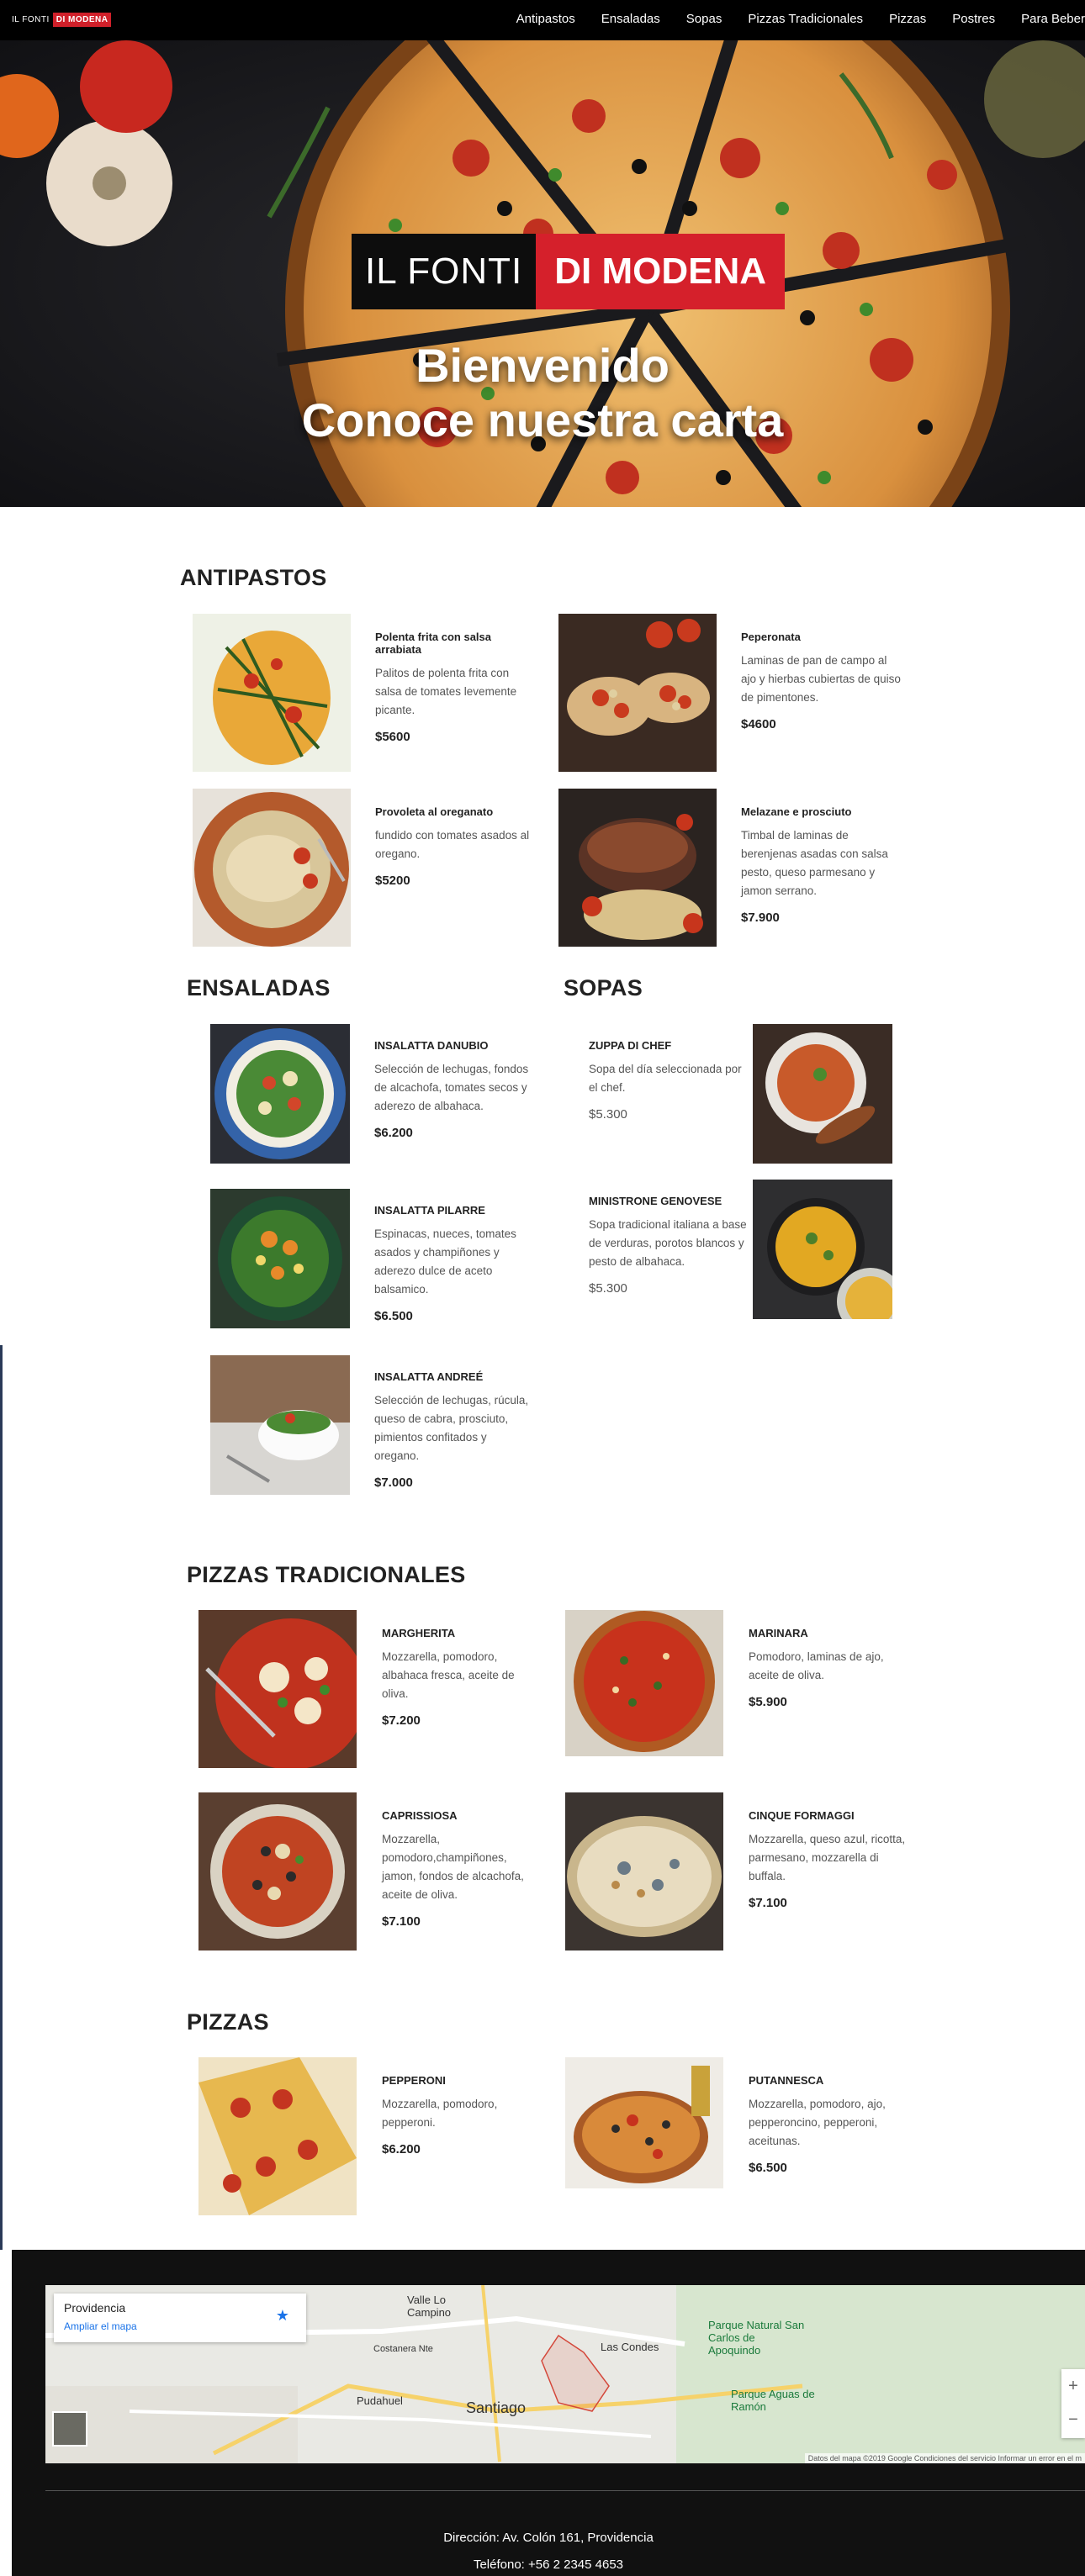  What do you see at coordinates (756, 2338) in the screenshot?
I see `map-label: Parque Natural San Carlos de Apoquindo` at bounding box center [756, 2338].